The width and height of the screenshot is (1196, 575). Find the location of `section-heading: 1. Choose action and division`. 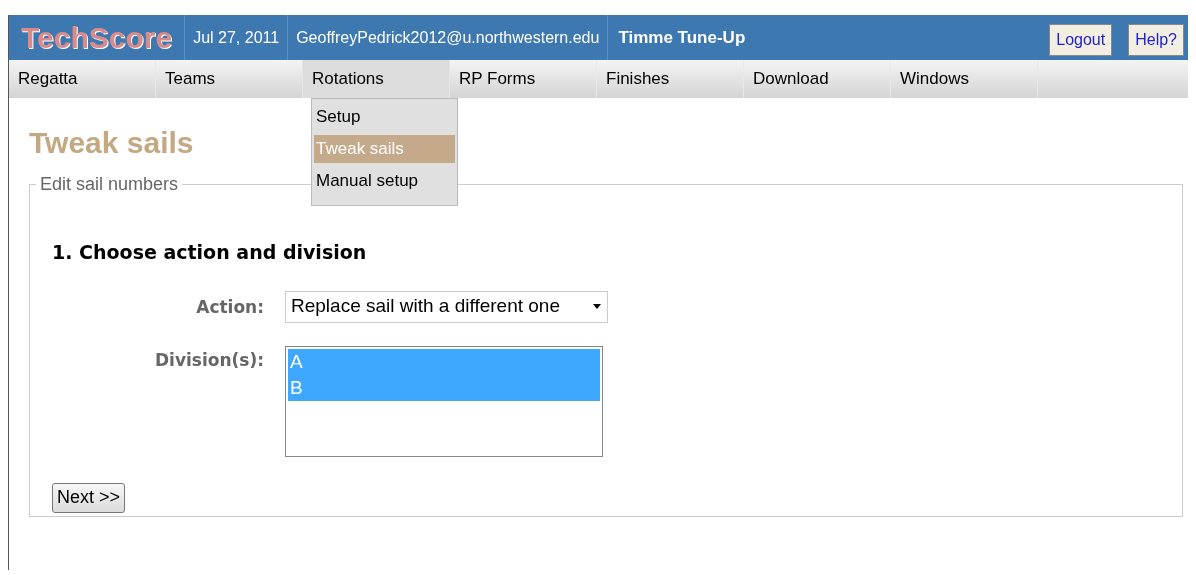

section-heading: 1. Choose action and division is located at coordinates (210, 252).